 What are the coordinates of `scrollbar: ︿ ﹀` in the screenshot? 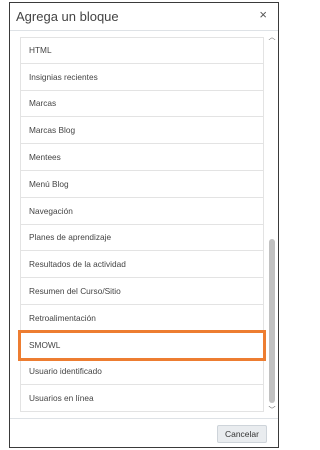 It's located at (272, 224).